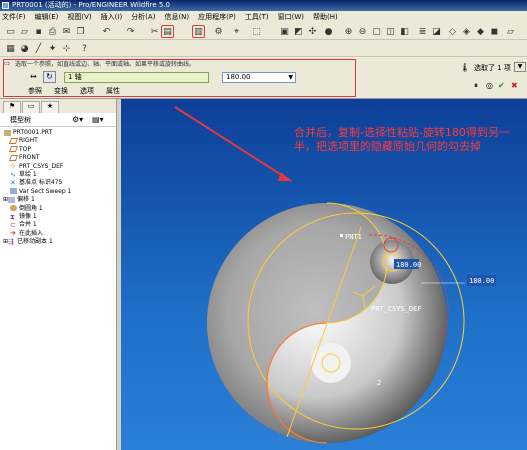 This screenshot has height=450, width=527. Describe the element at coordinates (404, 31) in the screenshot. I see `saved-views-icon: ◧` at that location.